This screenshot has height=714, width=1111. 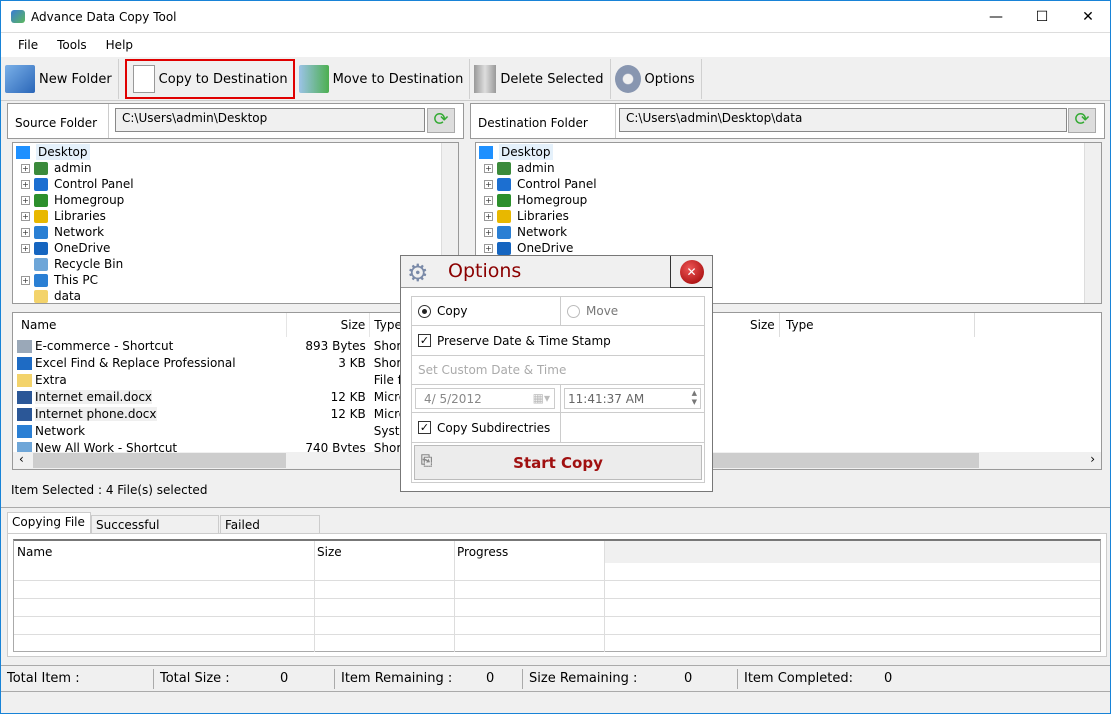 I want to click on copy-subdirs-checkbox: ✓ Copy Subdirectries, so click(x=486, y=427).